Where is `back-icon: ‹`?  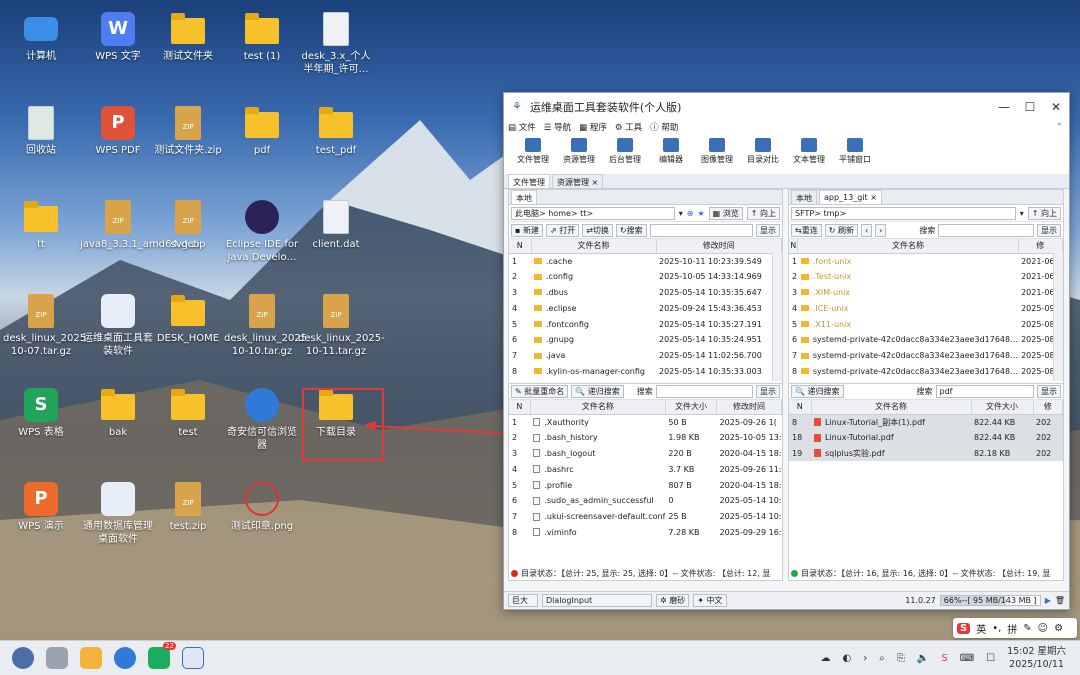 back-icon: ‹ is located at coordinates (866, 230).